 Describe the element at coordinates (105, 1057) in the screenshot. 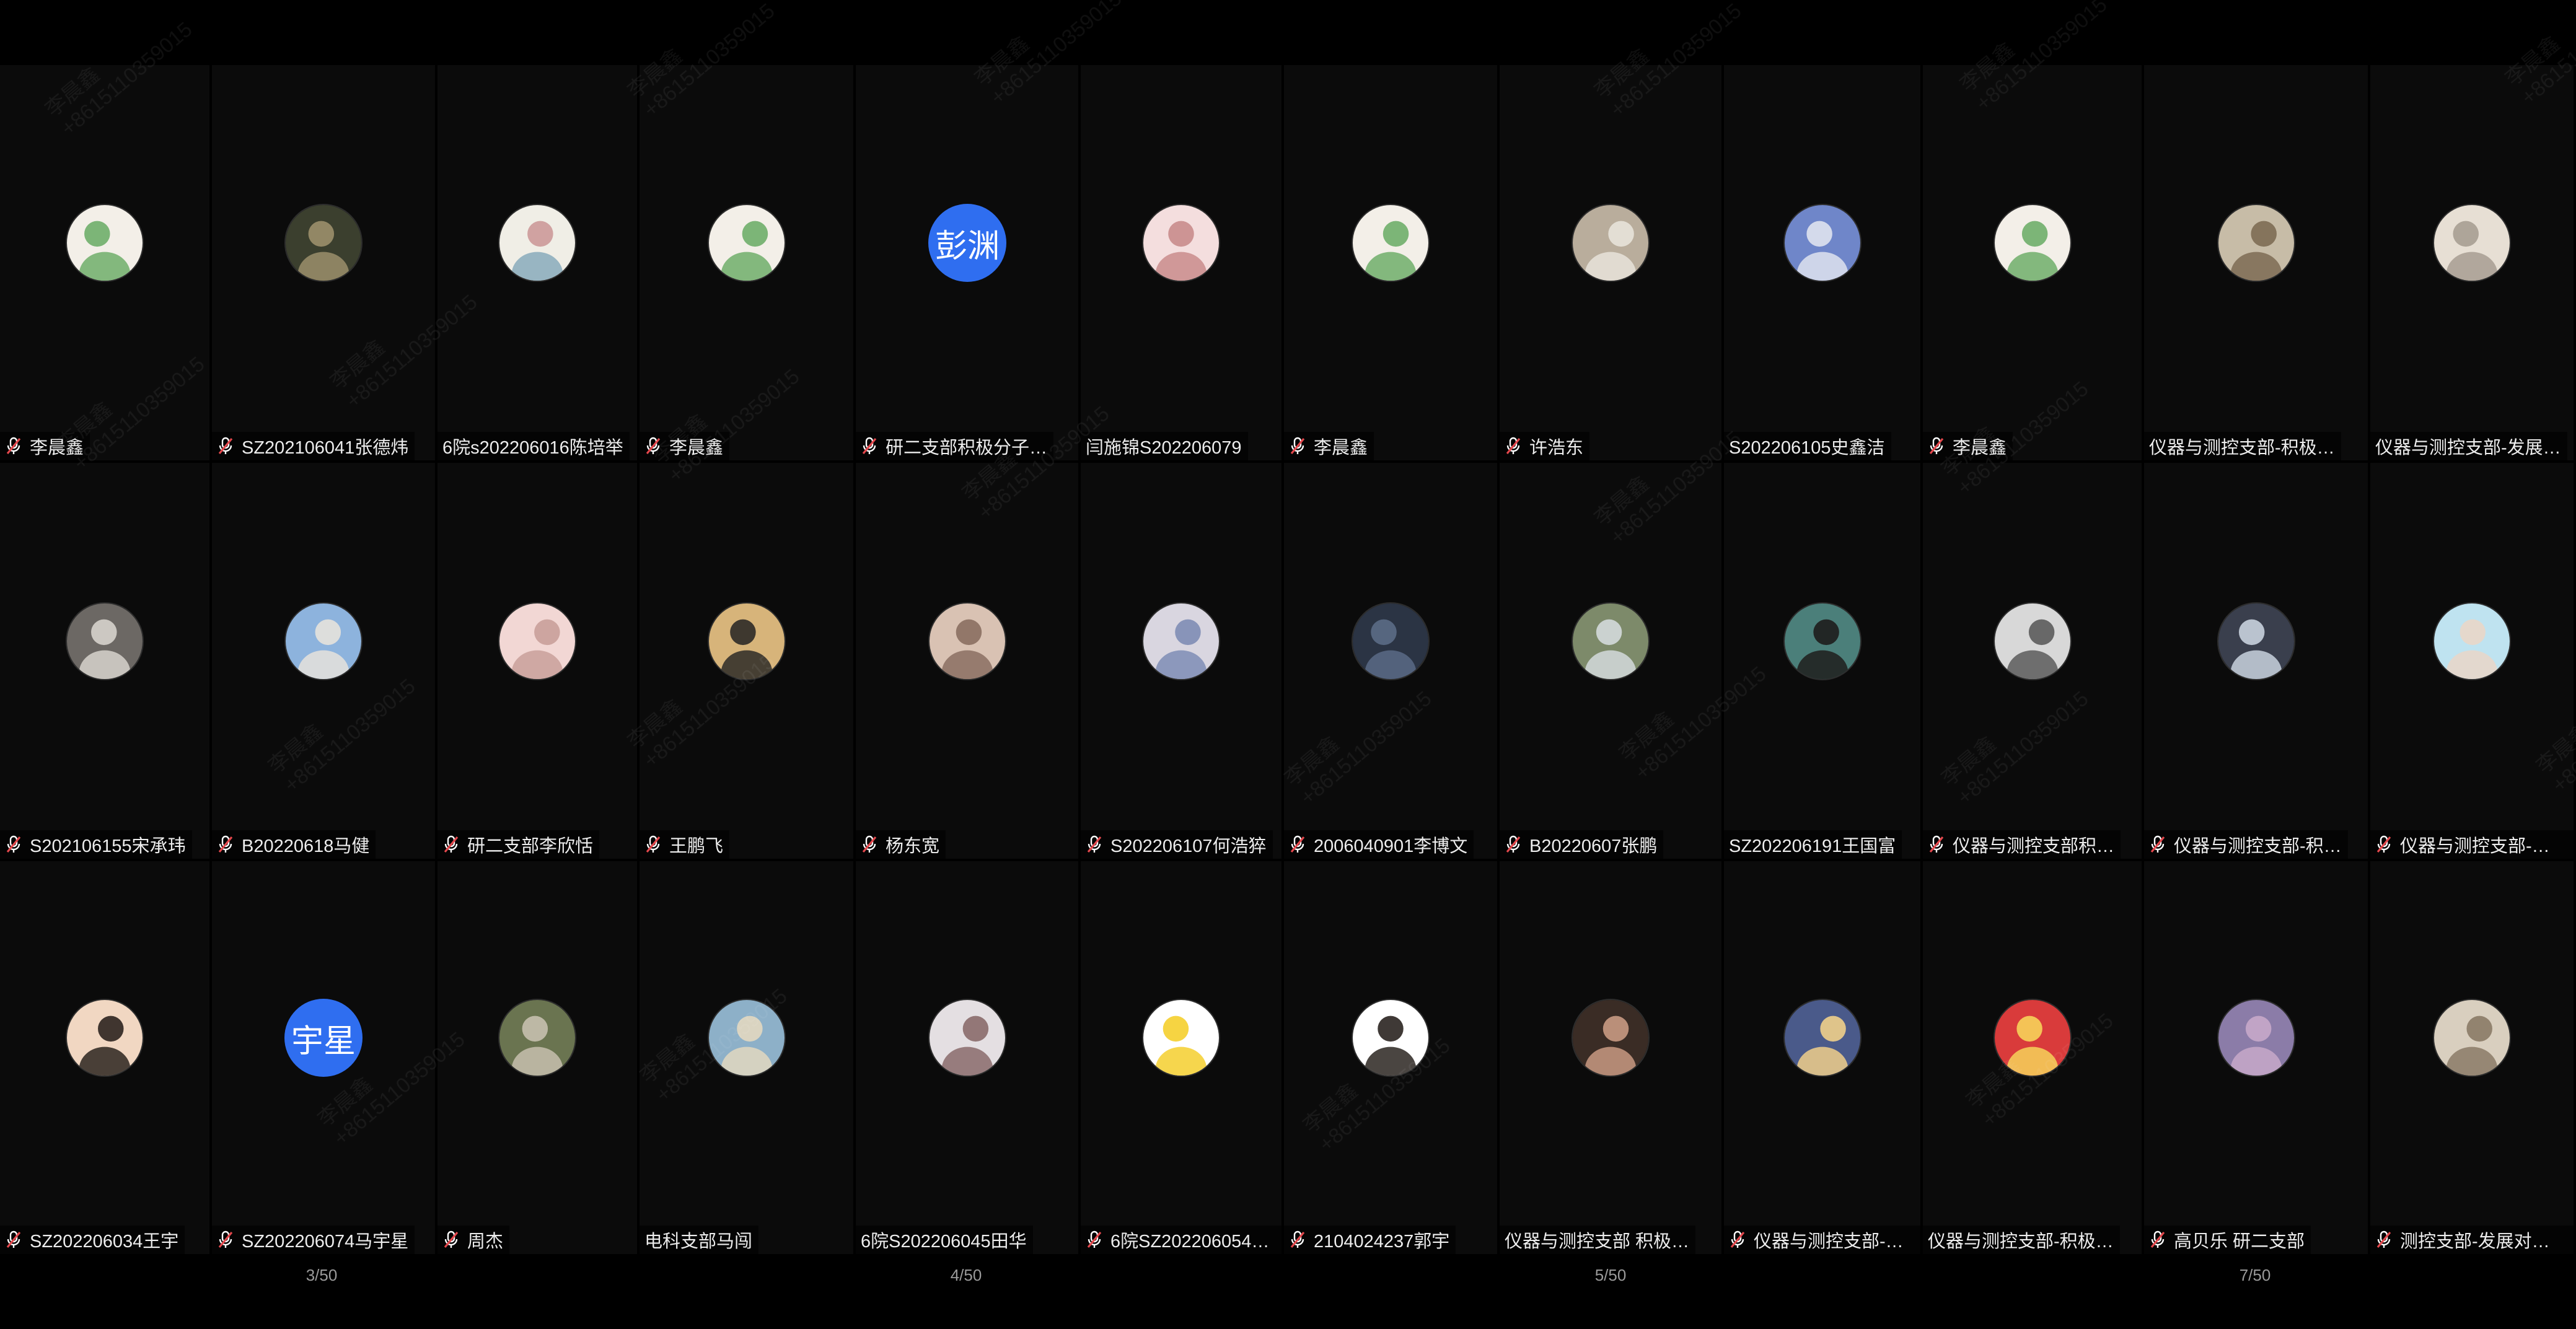

I see `participant-tile: SZ202206034王宇` at that location.